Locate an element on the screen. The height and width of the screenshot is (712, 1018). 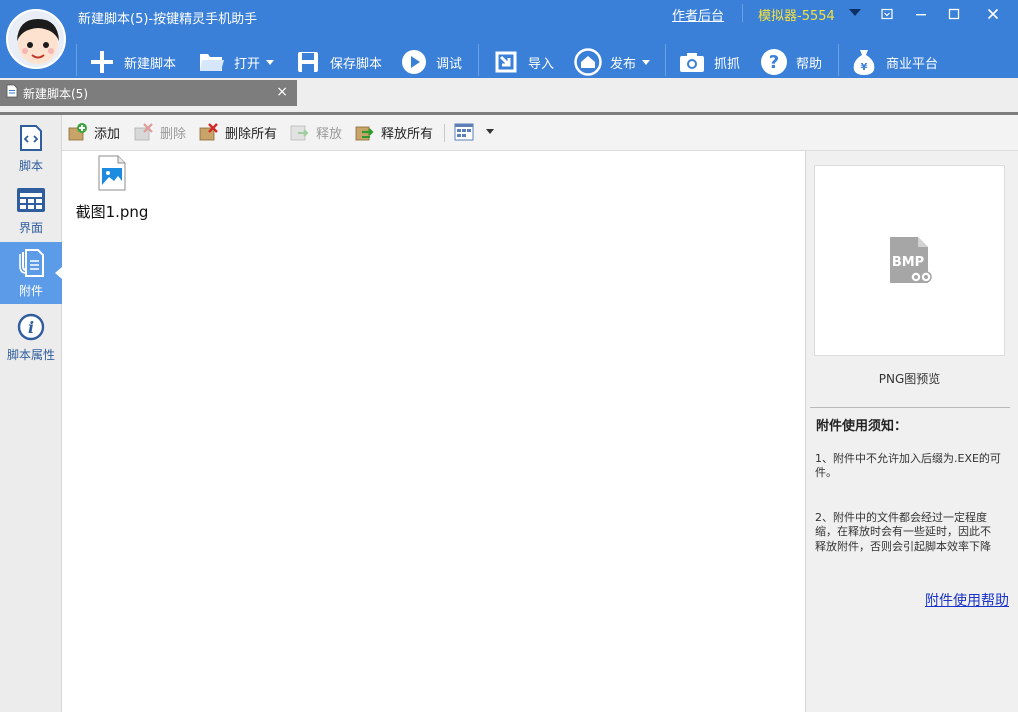
view-mode-dropdown-icon is located at coordinates (490, 131).